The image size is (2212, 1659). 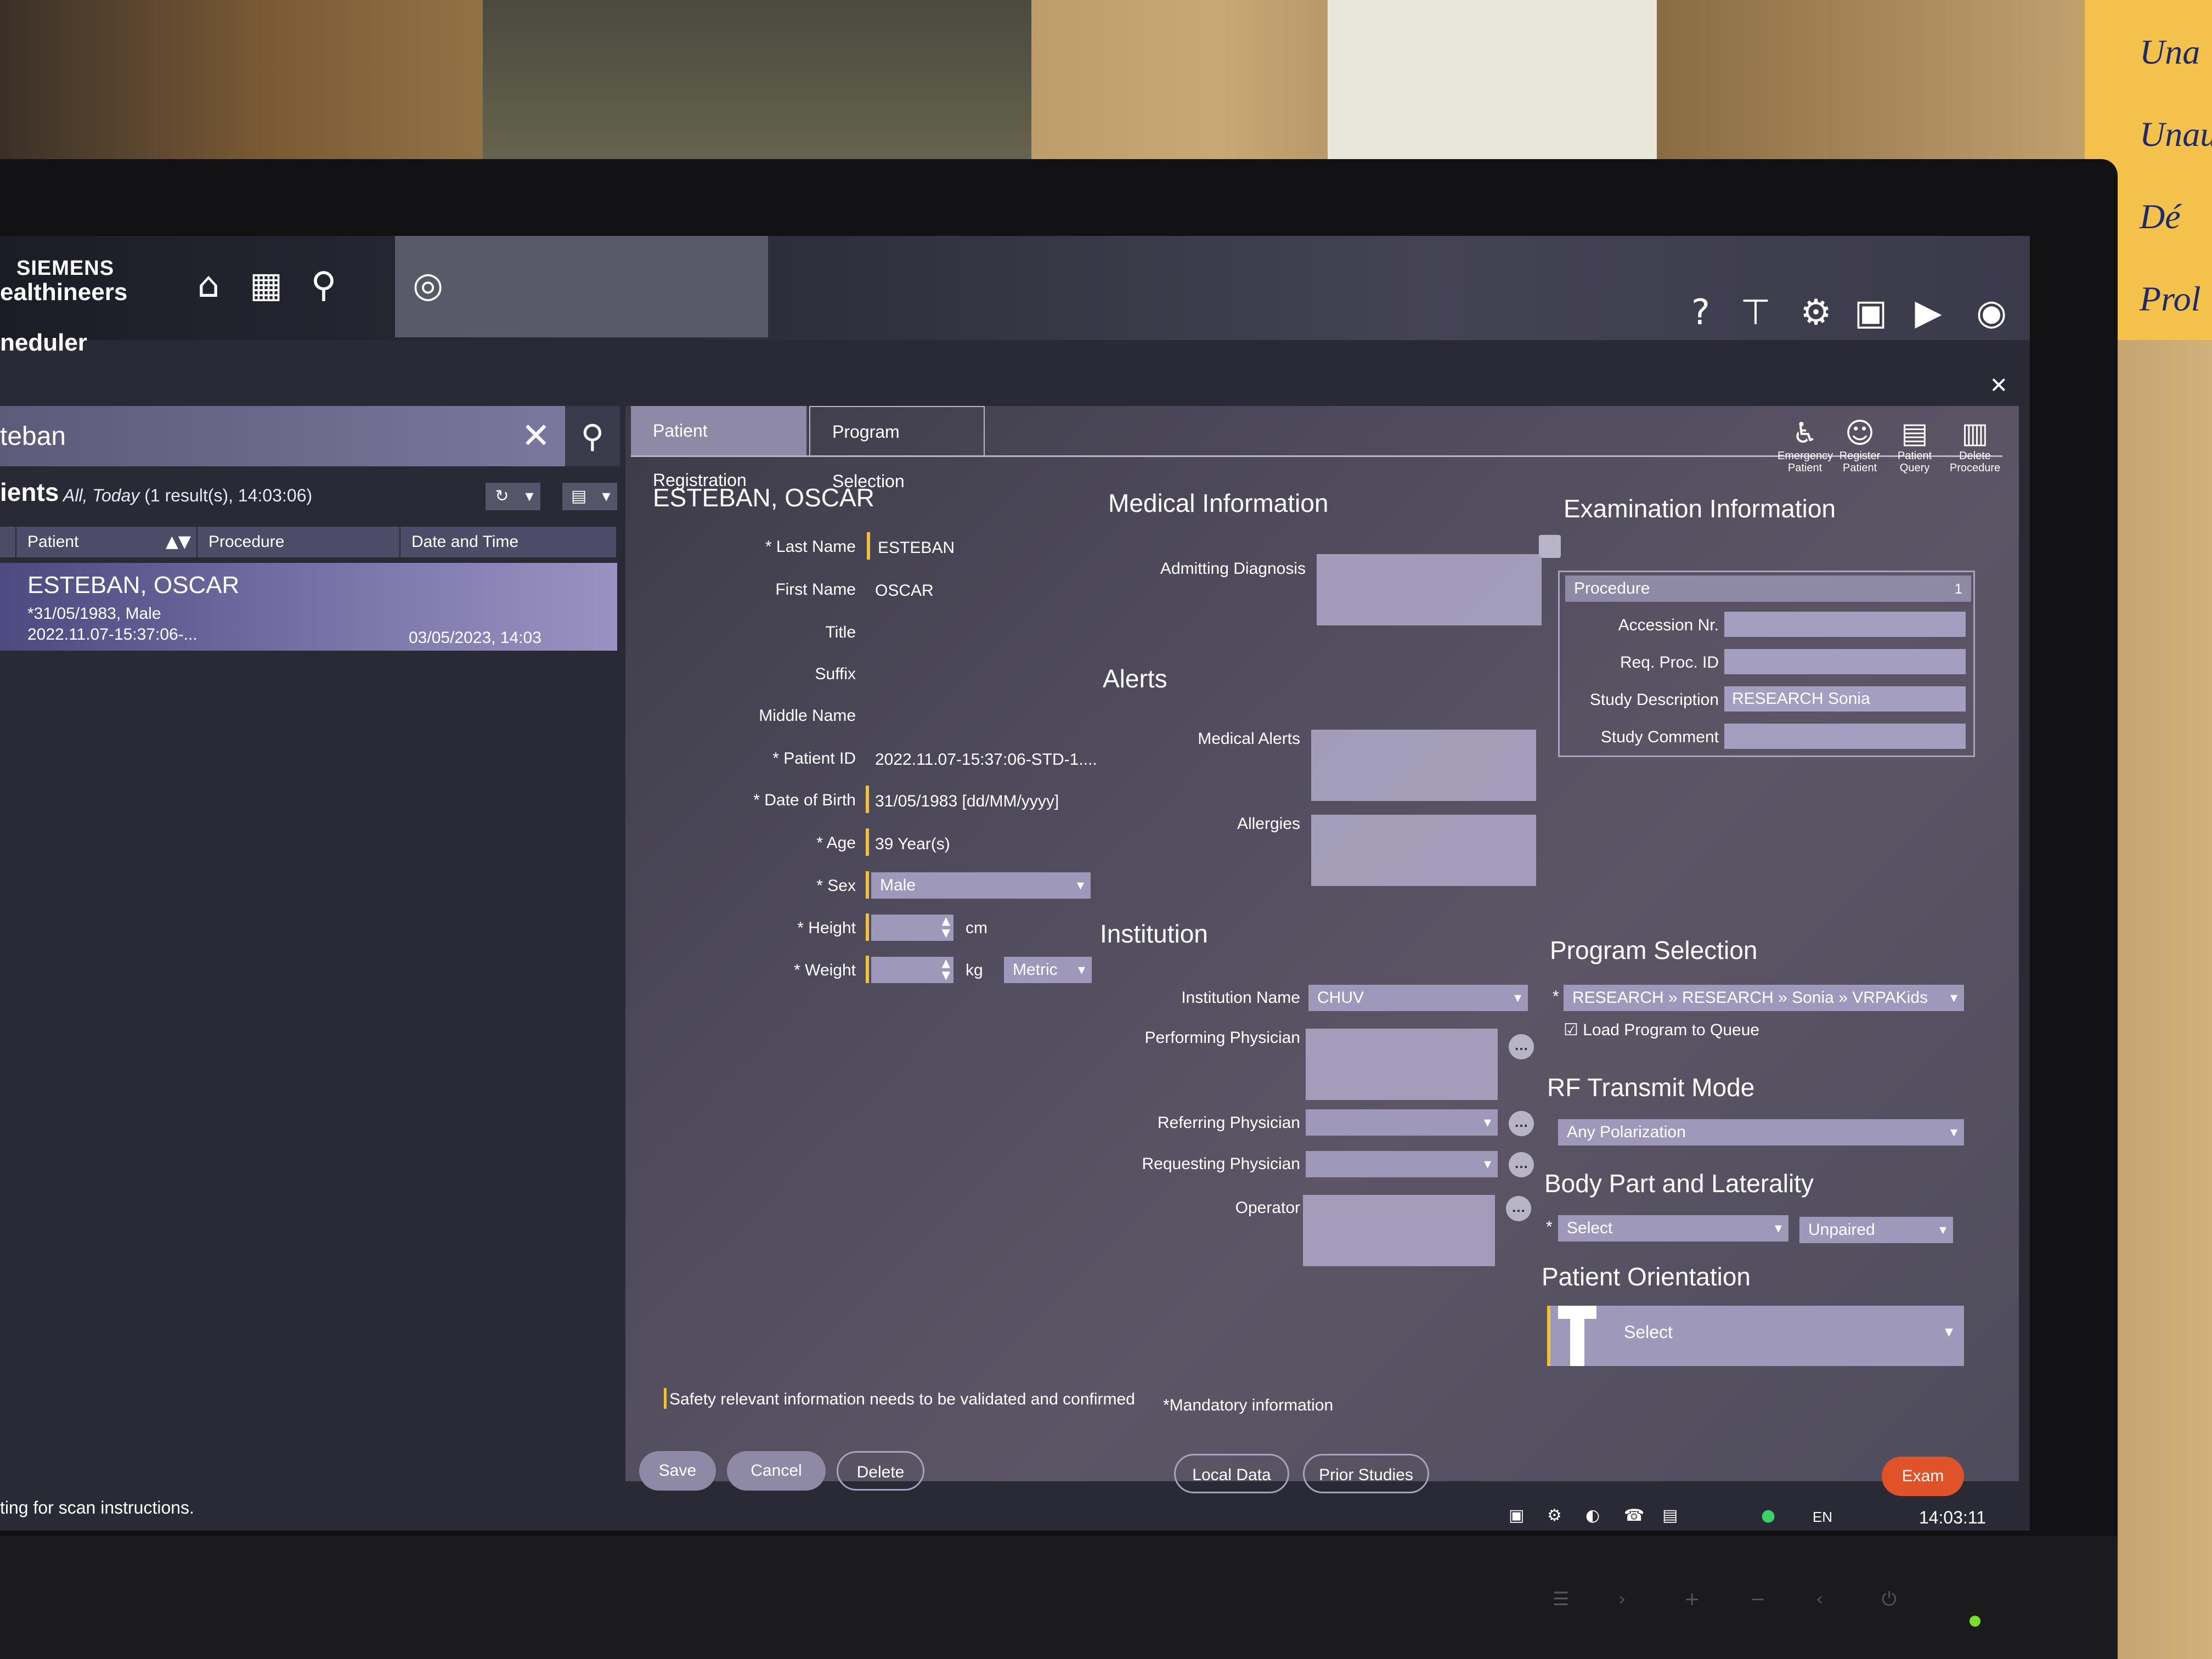 I want to click on refresh-menu-chevron-icon: ▾, so click(x=529, y=497).